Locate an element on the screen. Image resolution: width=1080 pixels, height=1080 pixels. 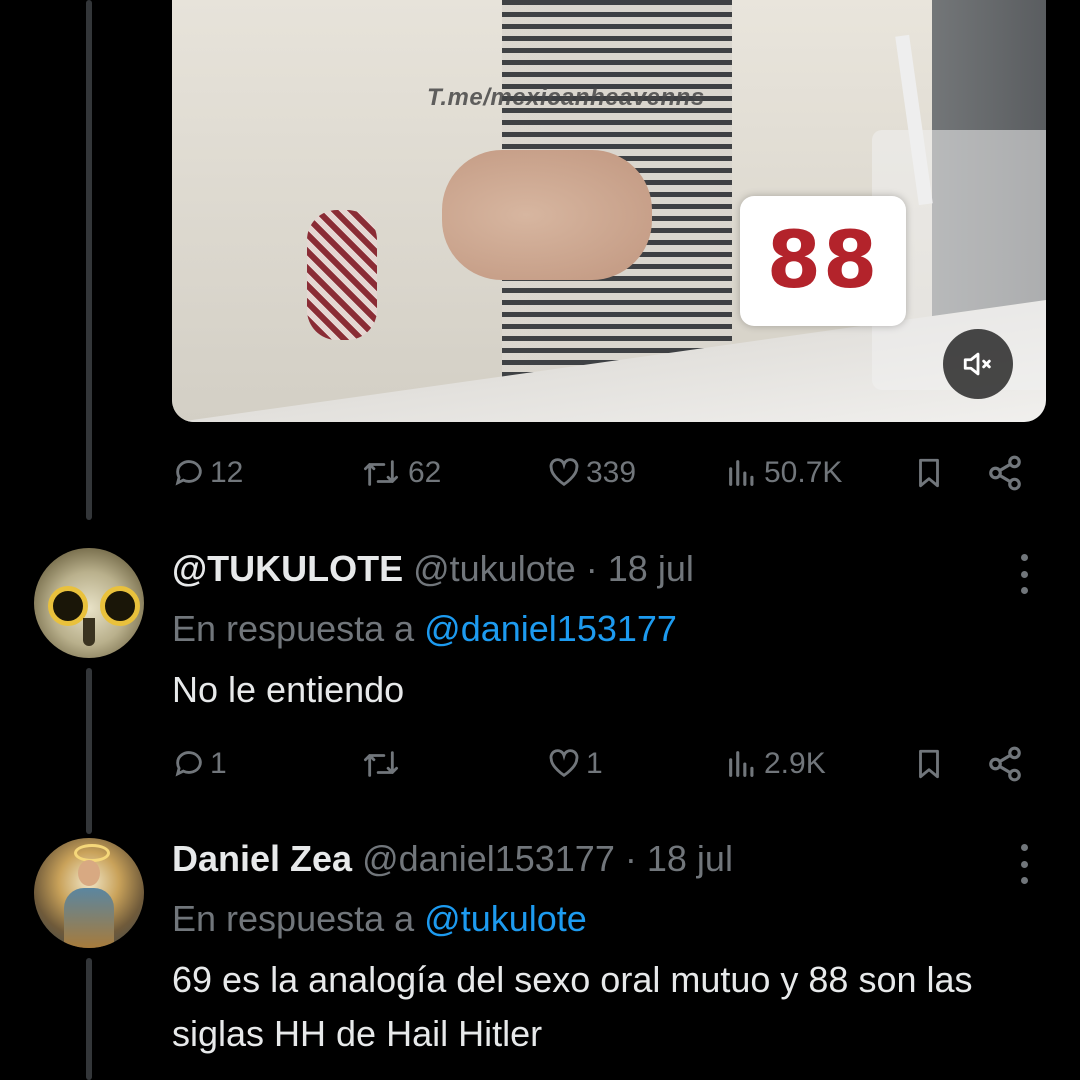
avatar-tukulote is located at coordinates (89, 603).